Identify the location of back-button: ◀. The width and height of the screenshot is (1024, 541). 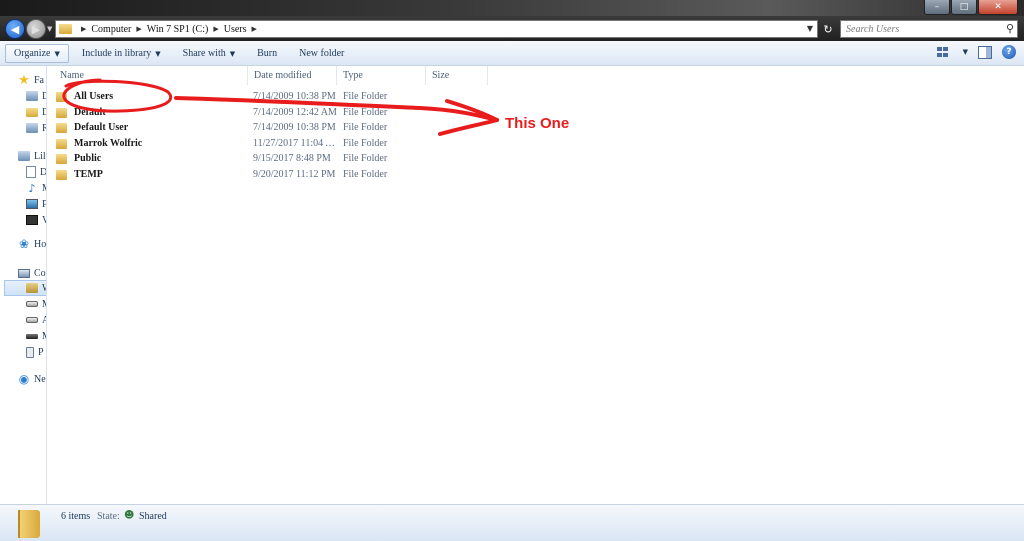
(15, 29).